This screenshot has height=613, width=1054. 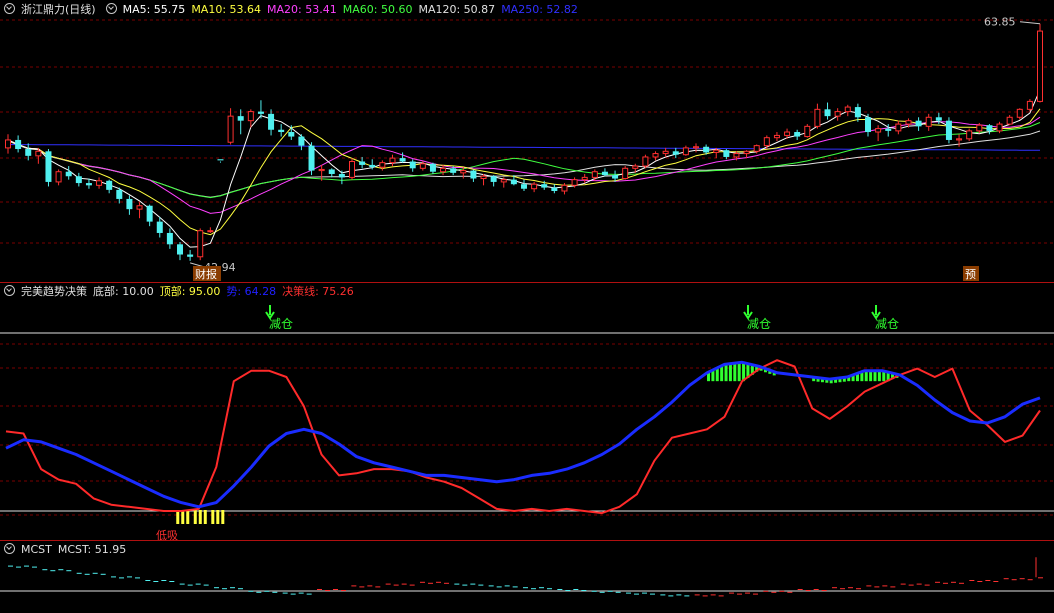 What do you see at coordinates (251, 291) in the screenshot?
I see `indicator-legend-item: 势: 64.28` at bounding box center [251, 291].